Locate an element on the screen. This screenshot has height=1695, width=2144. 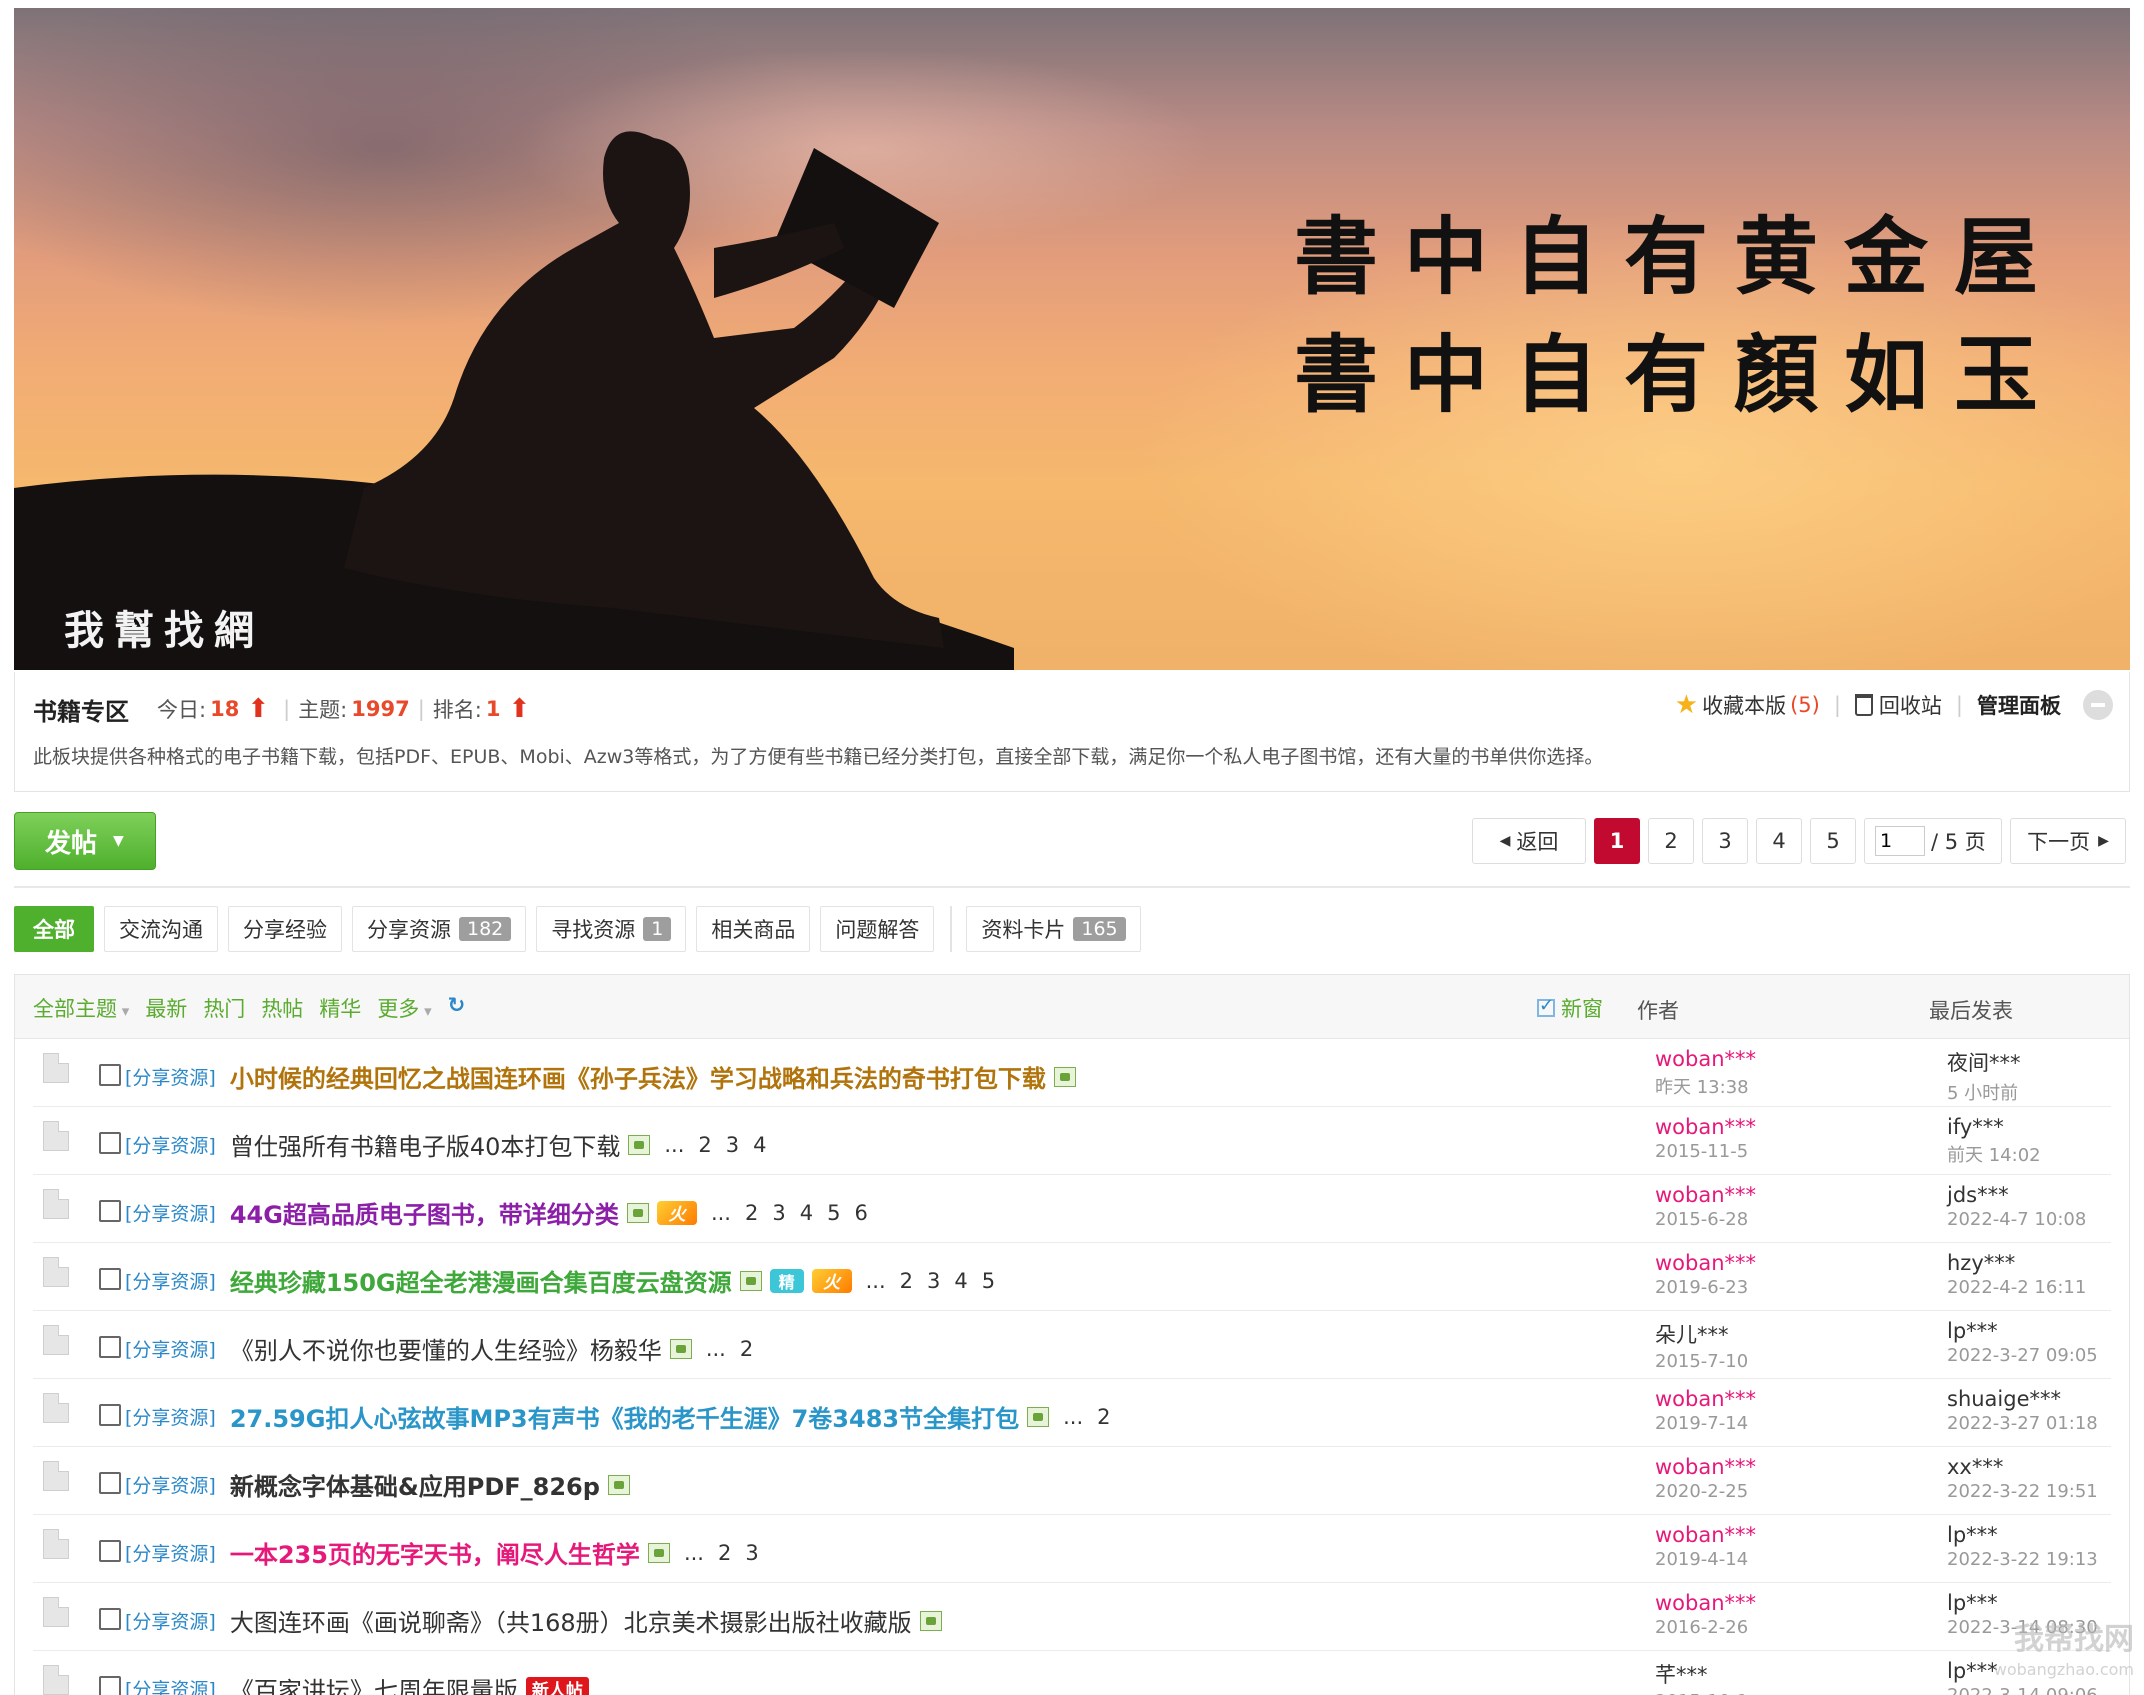
thread-title-link: 小时候的经典回忆之战国连环画《孙子兵法》学习战略和兵法的奇书打包下载 is located at coordinates (638, 1076).